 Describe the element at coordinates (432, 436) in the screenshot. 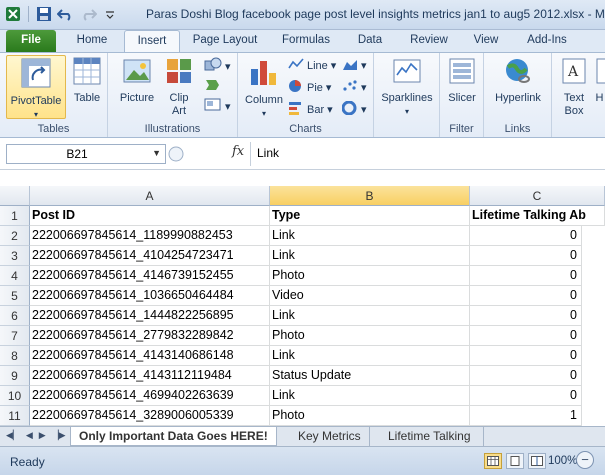

I see `sheet-tab-lifetime-talking: Lifetime Talking` at that location.